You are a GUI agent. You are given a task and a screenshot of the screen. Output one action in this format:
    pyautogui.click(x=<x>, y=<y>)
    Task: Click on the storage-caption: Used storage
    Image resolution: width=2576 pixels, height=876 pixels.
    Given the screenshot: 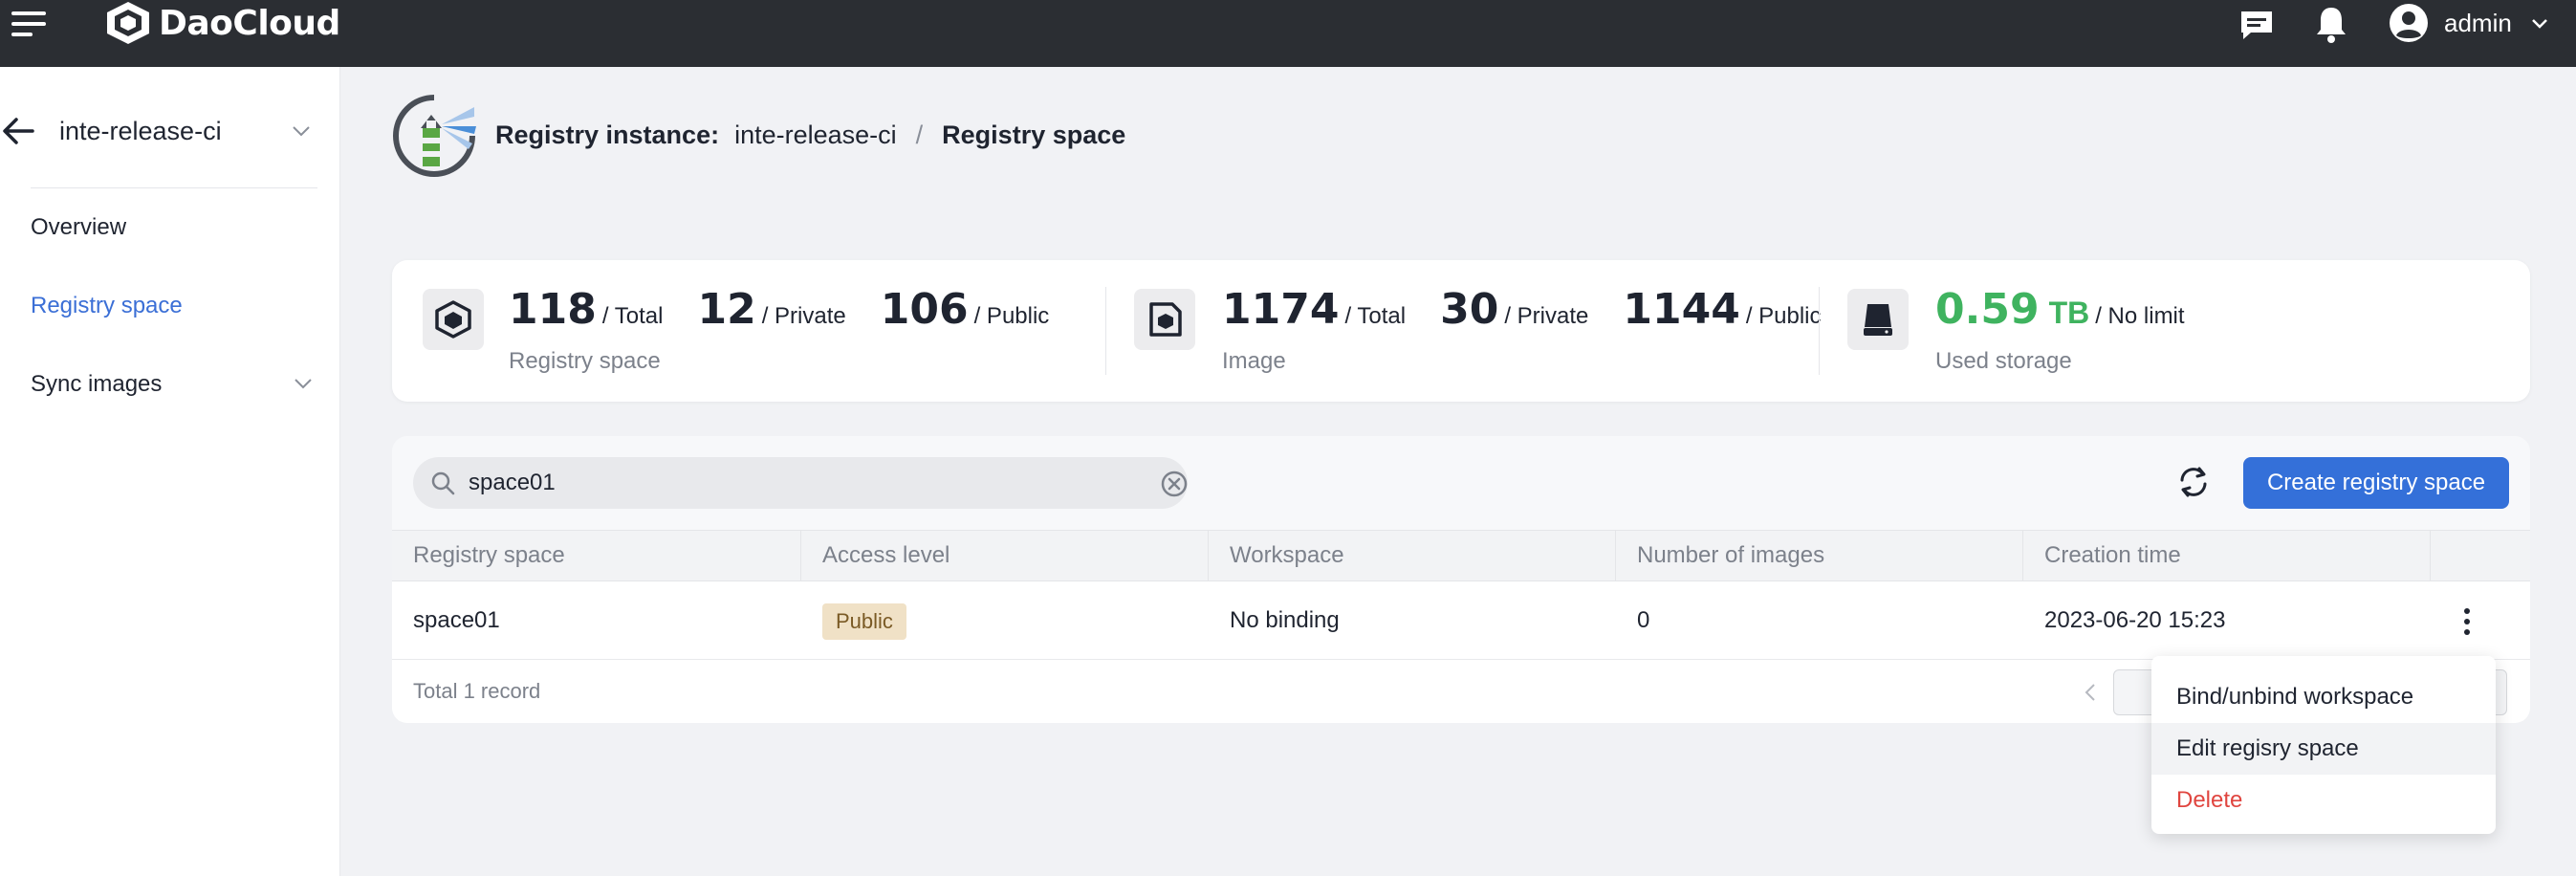 What is the action you would take?
    pyautogui.click(x=2003, y=361)
    